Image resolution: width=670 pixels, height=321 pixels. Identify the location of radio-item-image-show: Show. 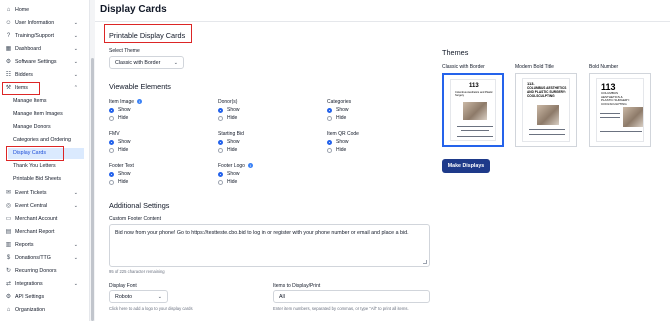
(120, 110).